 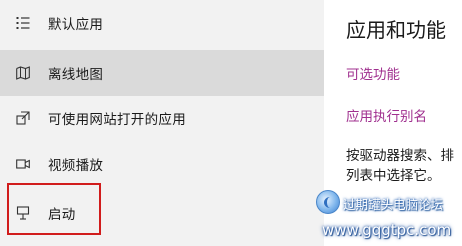 What do you see at coordinates (387, 230) in the screenshot?
I see `watermark-url: www.gqgtpc.com` at bounding box center [387, 230].